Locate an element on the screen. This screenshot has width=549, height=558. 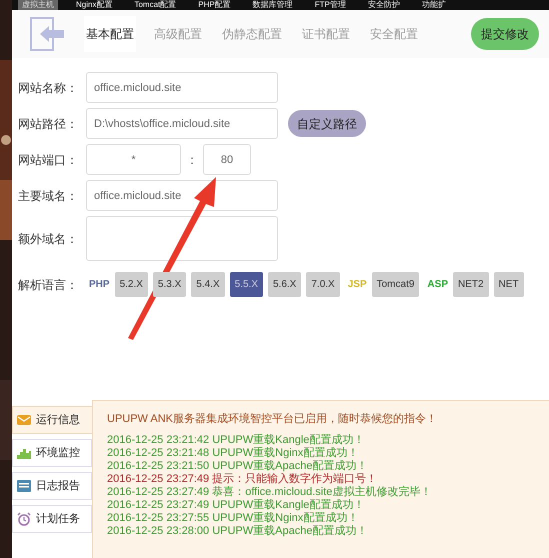
log-line: 2016-12-25 23:28:00 UPUPW重载Apache配置成功！ is located at coordinates (237, 531).